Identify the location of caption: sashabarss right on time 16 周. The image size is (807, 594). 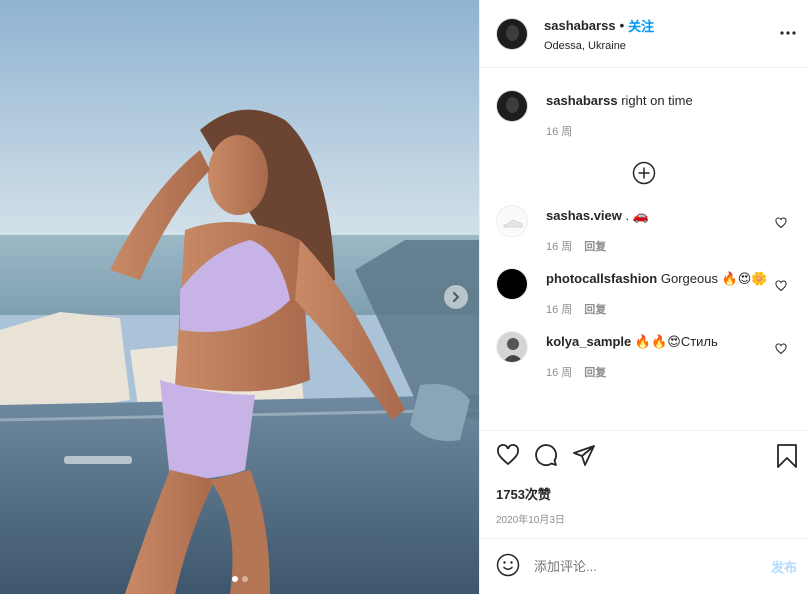
(643, 103).